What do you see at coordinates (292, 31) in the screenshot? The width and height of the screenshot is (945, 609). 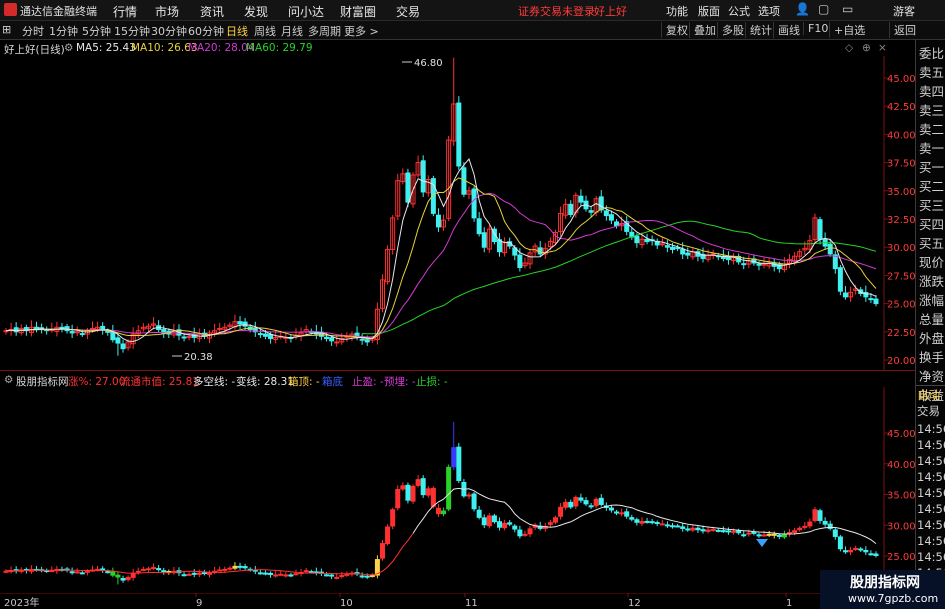 I see `period-monthly: 月线` at bounding box center [292, 31].